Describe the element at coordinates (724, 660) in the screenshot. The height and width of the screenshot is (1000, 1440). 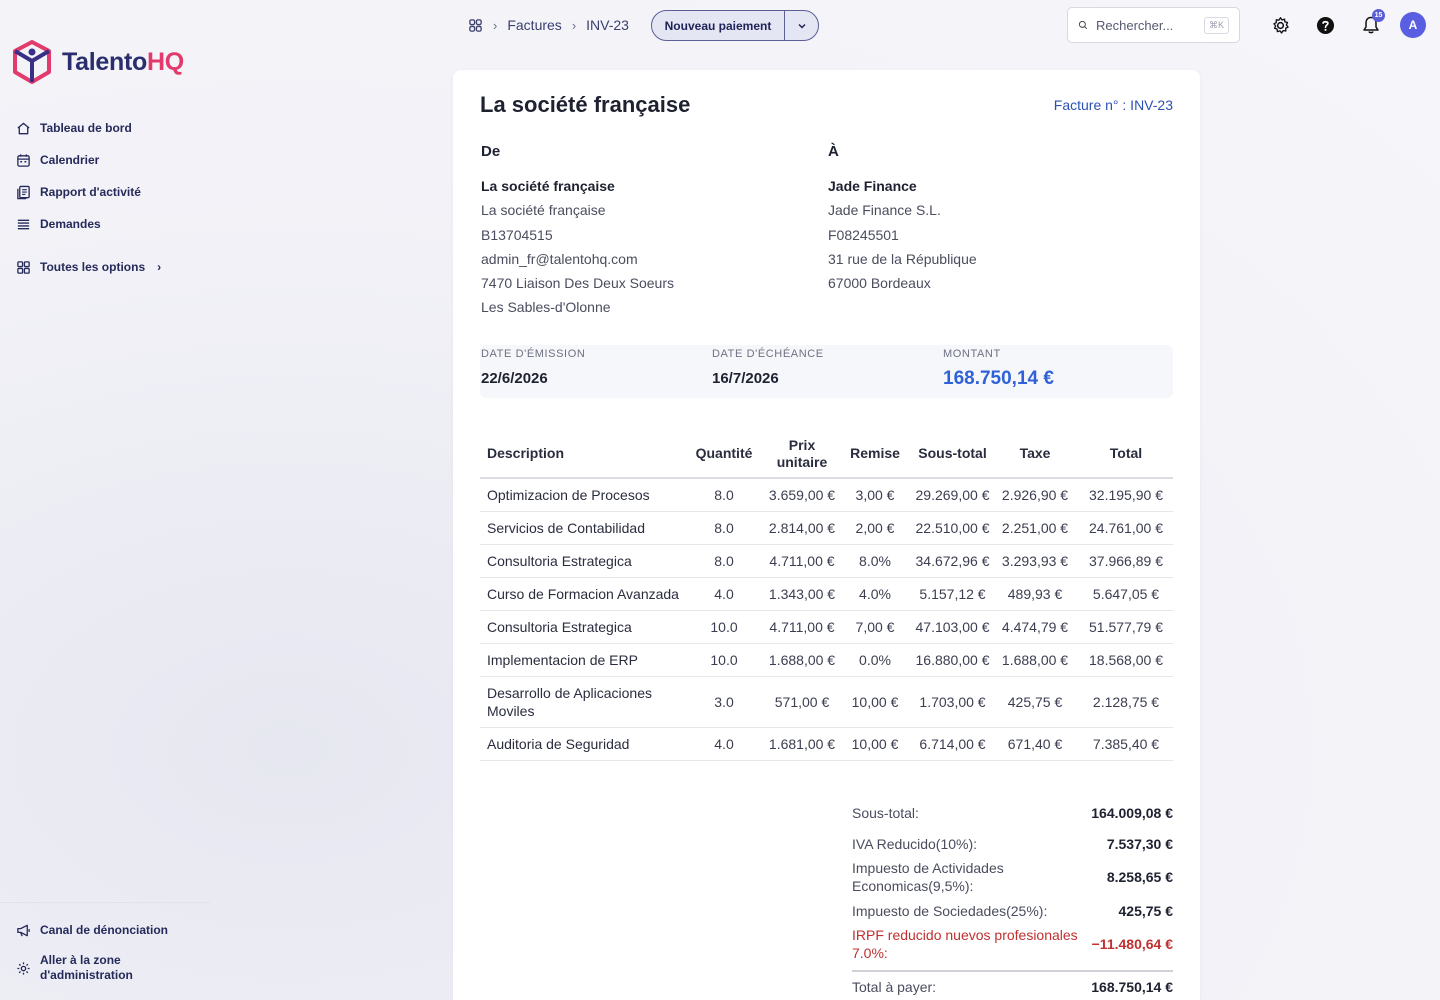
I see `cell-quantity: 10.0` at that location.